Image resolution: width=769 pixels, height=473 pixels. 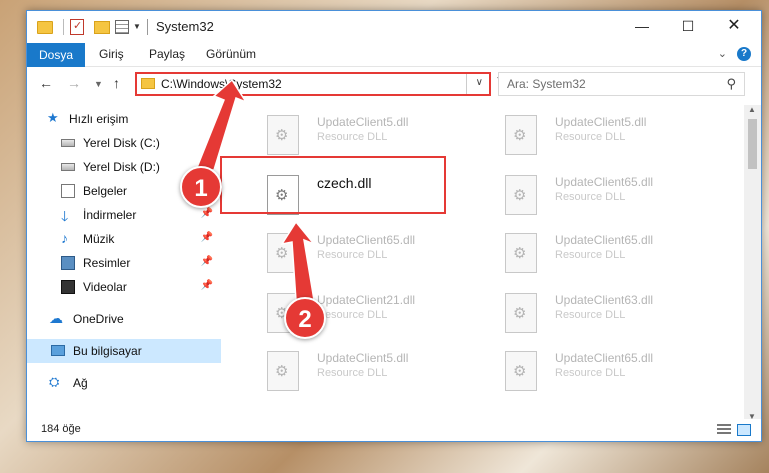 What do you see at coordinates (124, 383) in the screenshot?
I see `sidebar-item-network: ⛭ Ağ` at bounding box center [124, 383].